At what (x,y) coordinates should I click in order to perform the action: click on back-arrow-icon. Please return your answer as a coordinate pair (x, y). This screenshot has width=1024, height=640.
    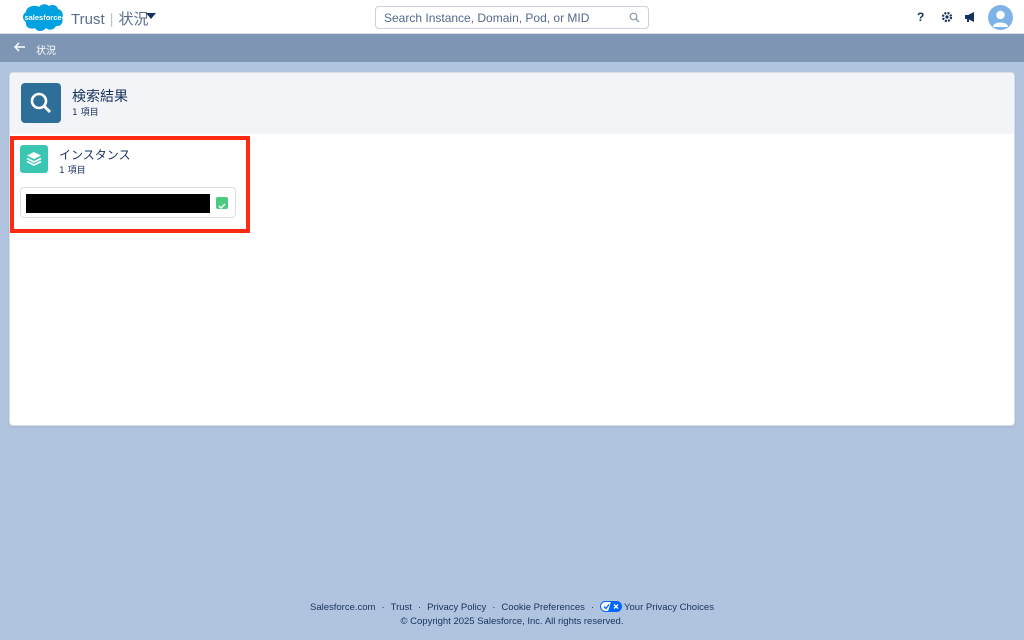
    Looking at the image, I should click on (20, 47).